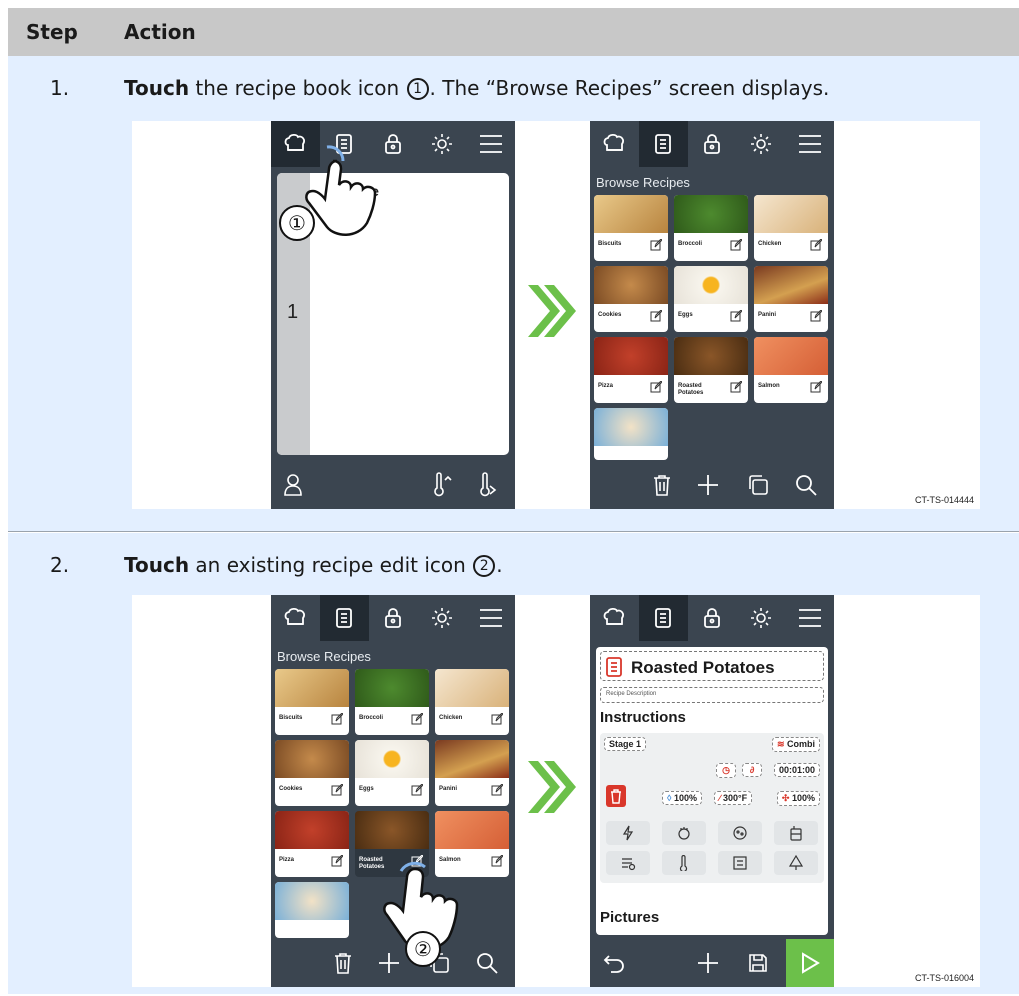  I want to click on stage-label: Stage 1, so click(625, 744).